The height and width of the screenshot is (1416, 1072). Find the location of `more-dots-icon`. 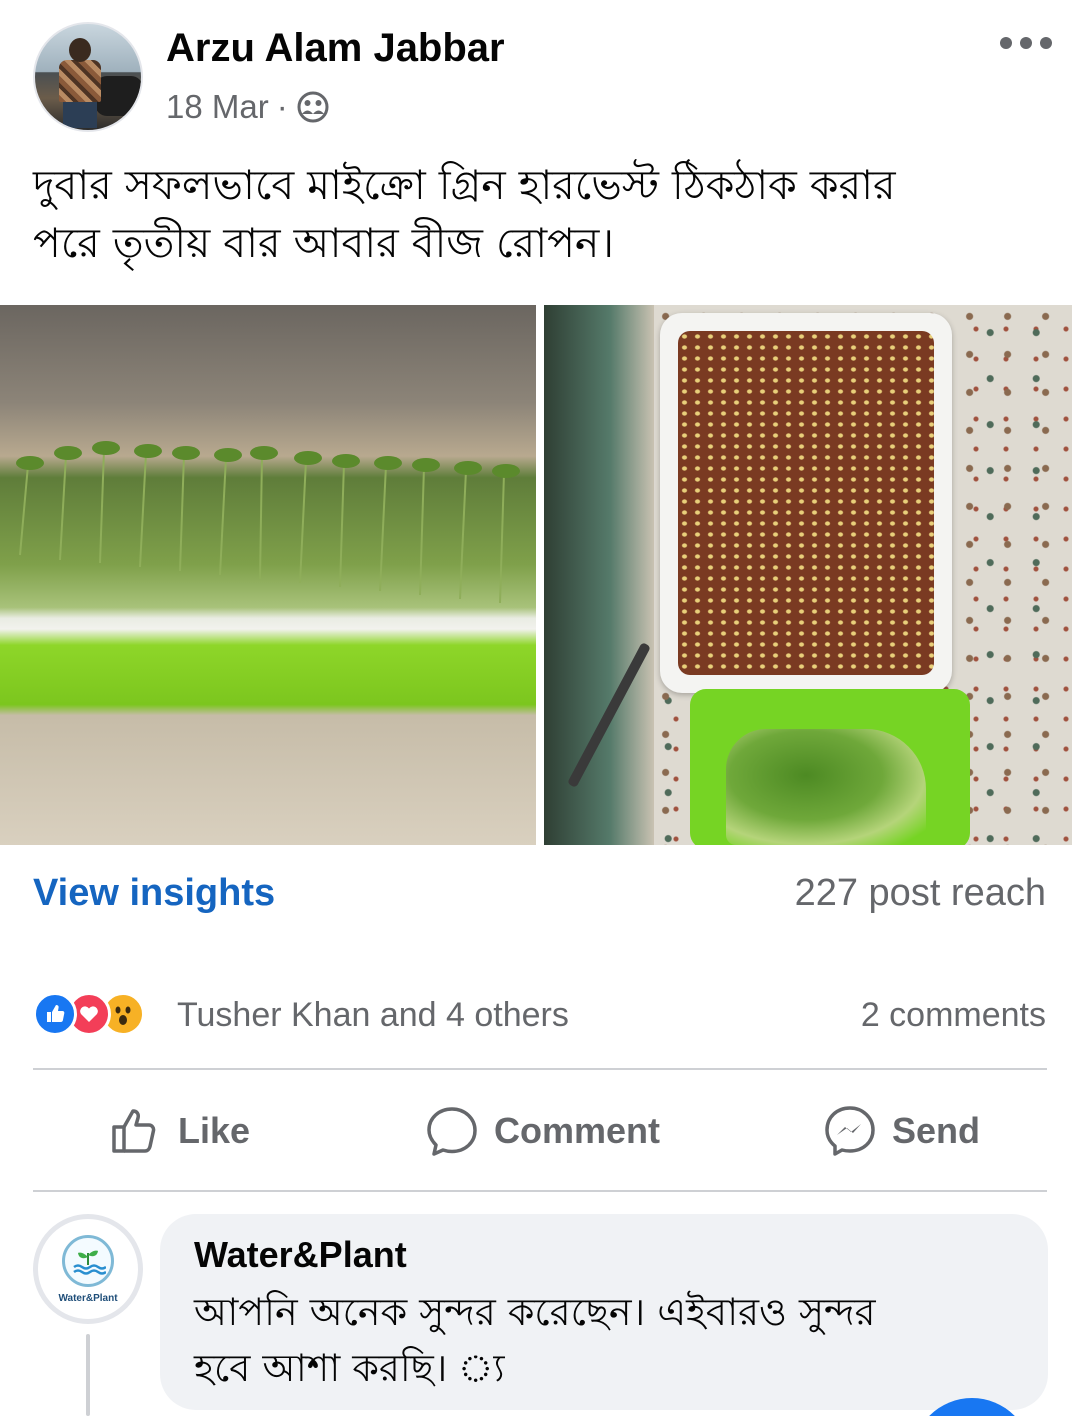

more-dots-icon is located at coordinates (1026, 43).